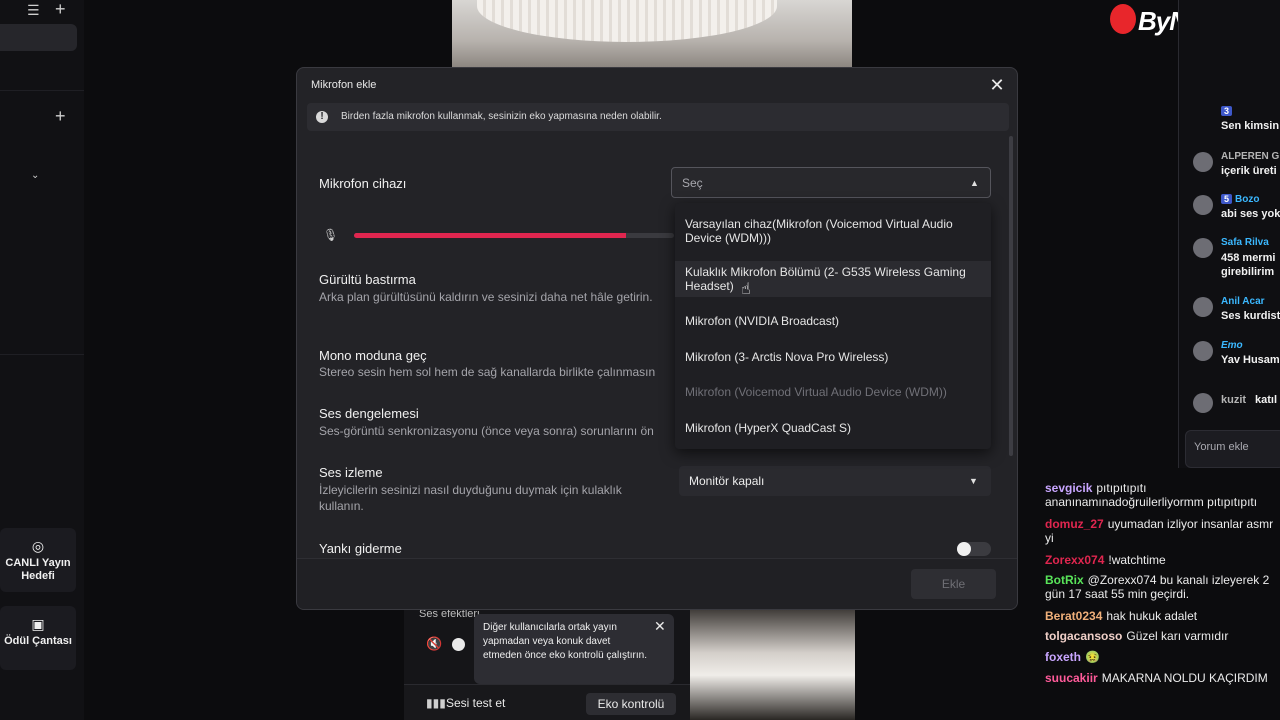  Describe the element at coordinates (1083, 636) in the screenshot. I see `chat-username: tolgacansoso` at that location.